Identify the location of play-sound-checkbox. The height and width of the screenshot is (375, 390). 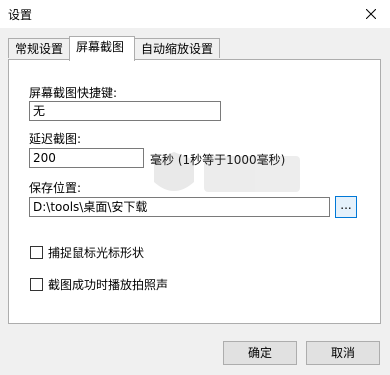
(36, 284).